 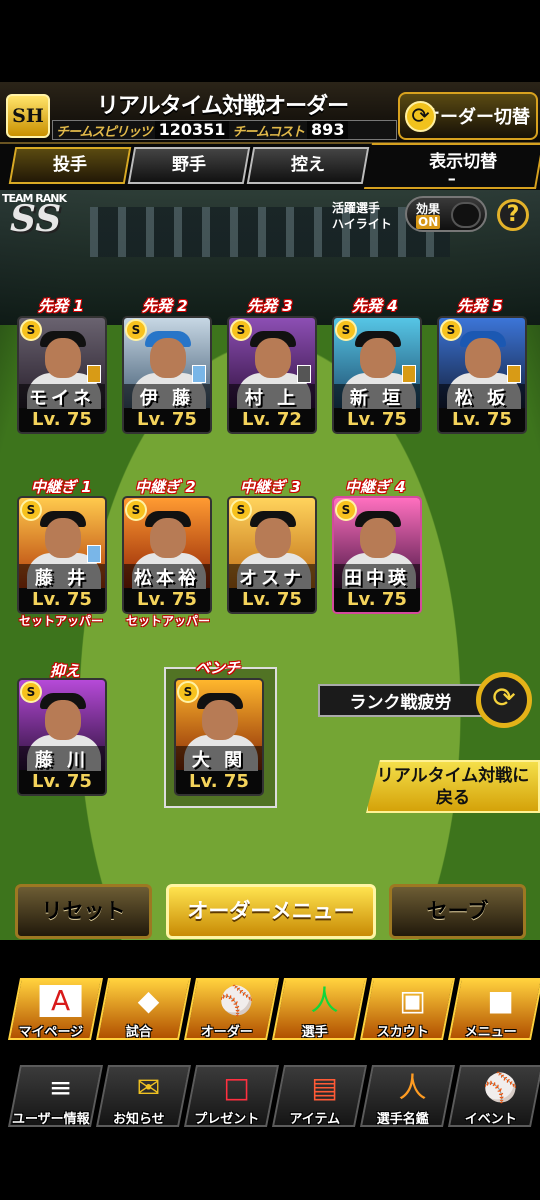 I want to click on nav-label: アイテム, so click(x=315, y=1119).